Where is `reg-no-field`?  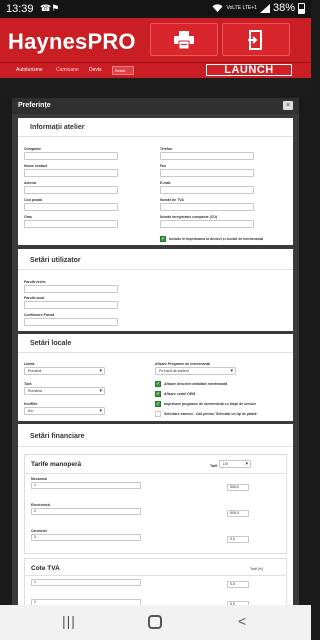 reg-no-field is located at coordinates (207, 224).